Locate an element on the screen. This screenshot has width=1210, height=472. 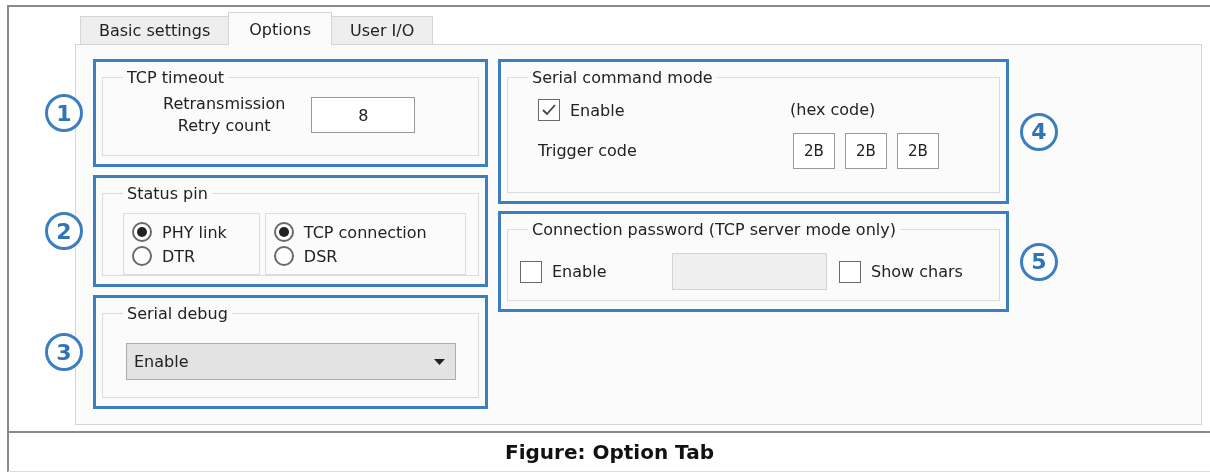
group-title: Connection password (TCP server mode only) is located at coordinates (714, 229).